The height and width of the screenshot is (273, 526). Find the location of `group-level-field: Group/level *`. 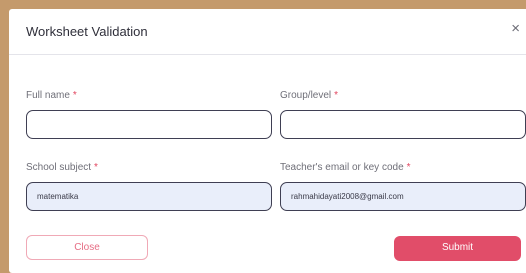

group-level-field: Group/level * is located at coordinates (403, 114).